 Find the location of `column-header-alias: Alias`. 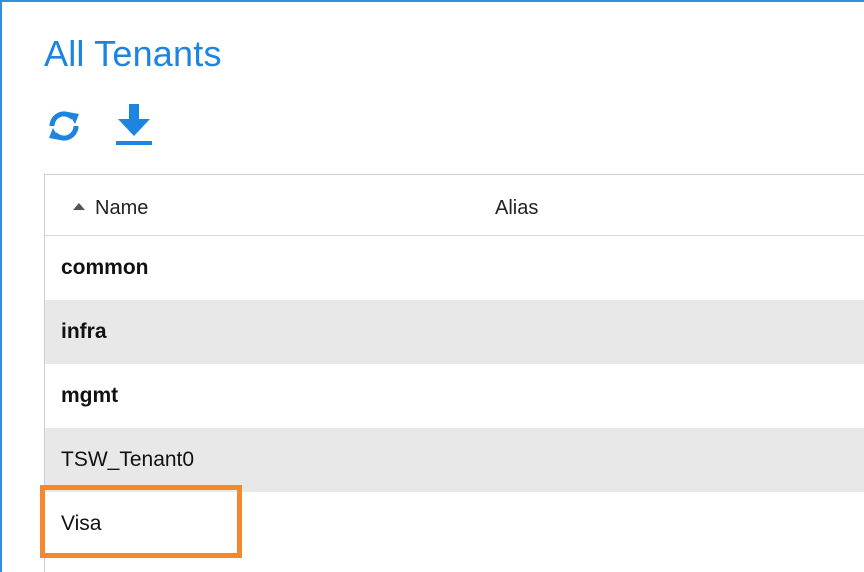

column-header-alias: Alias is located at coordinates (645, 205).